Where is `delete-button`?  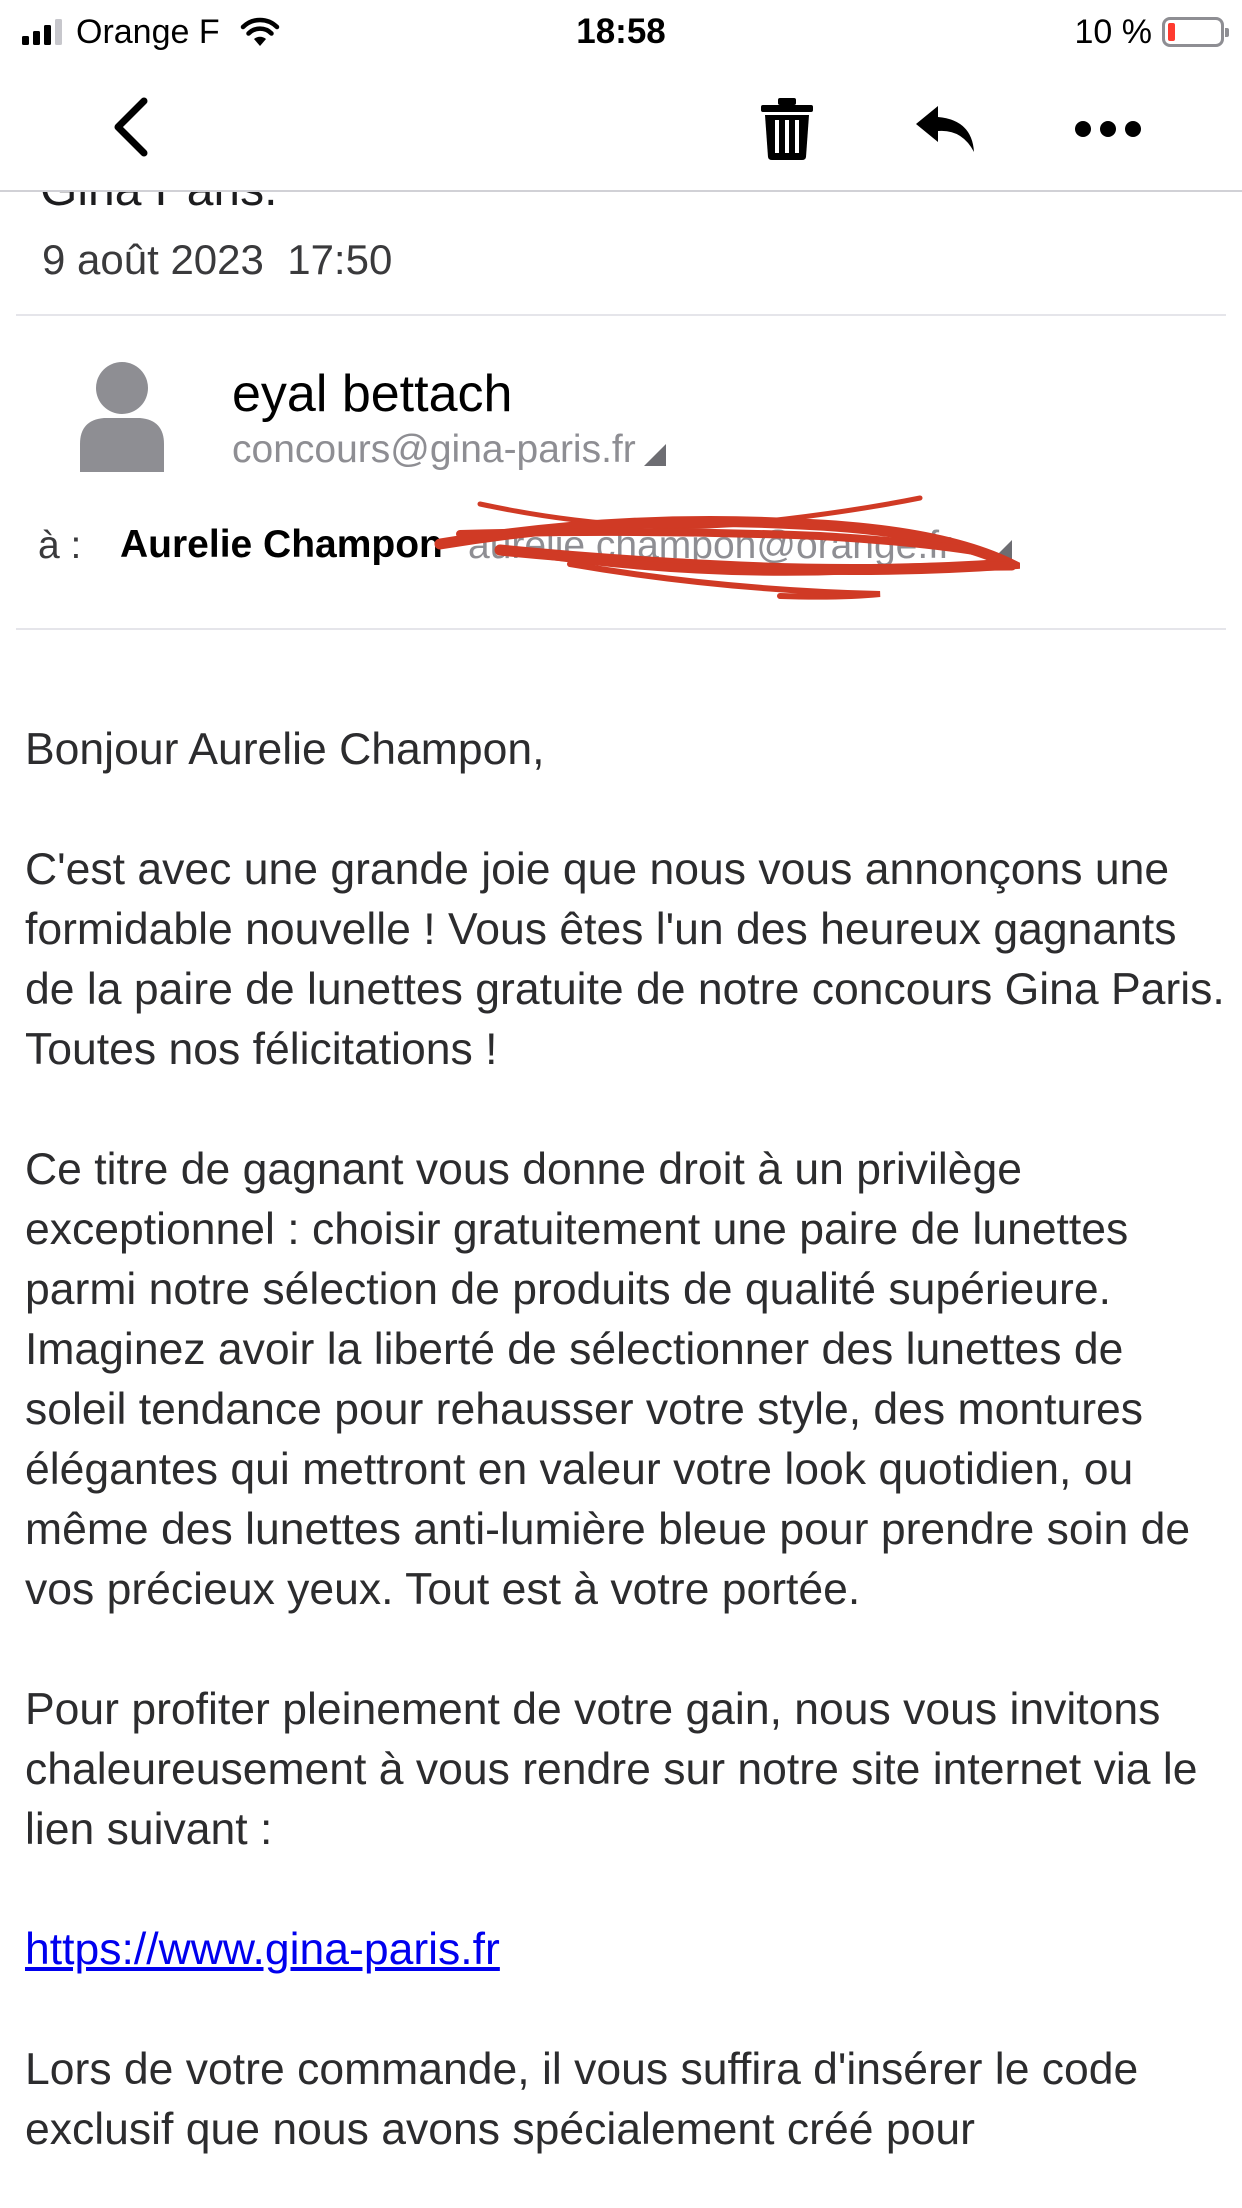
delete-button is located at coordinates (787, 129).